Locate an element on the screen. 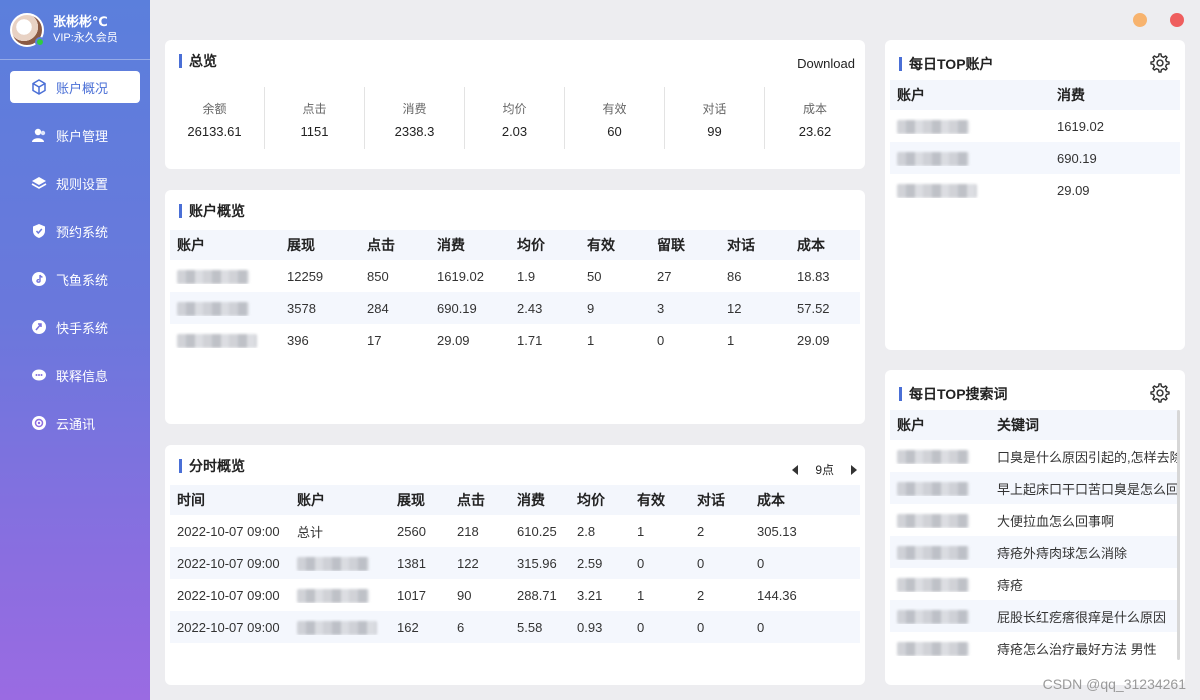  avatar is located at coordinates (27, 29).